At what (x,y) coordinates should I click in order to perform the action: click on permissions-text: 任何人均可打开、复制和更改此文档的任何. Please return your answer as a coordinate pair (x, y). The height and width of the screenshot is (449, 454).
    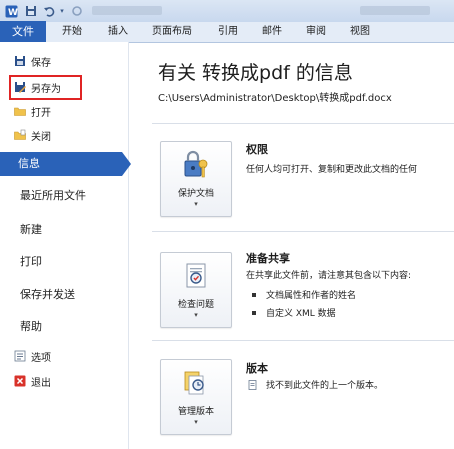
    Looking at the image, I should click on (332, 170).